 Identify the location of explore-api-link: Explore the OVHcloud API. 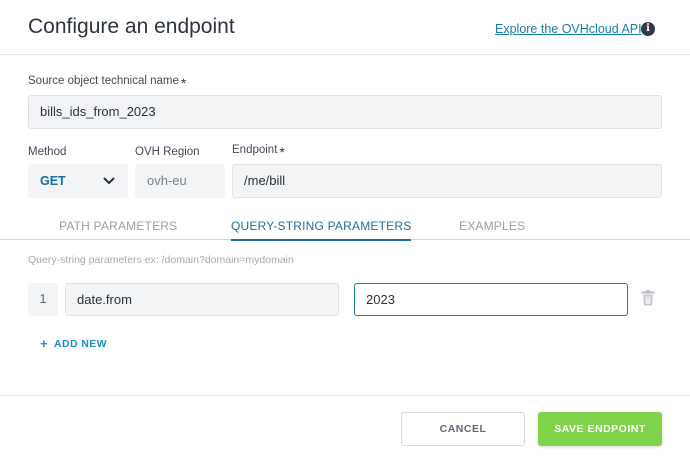
(568, 29).